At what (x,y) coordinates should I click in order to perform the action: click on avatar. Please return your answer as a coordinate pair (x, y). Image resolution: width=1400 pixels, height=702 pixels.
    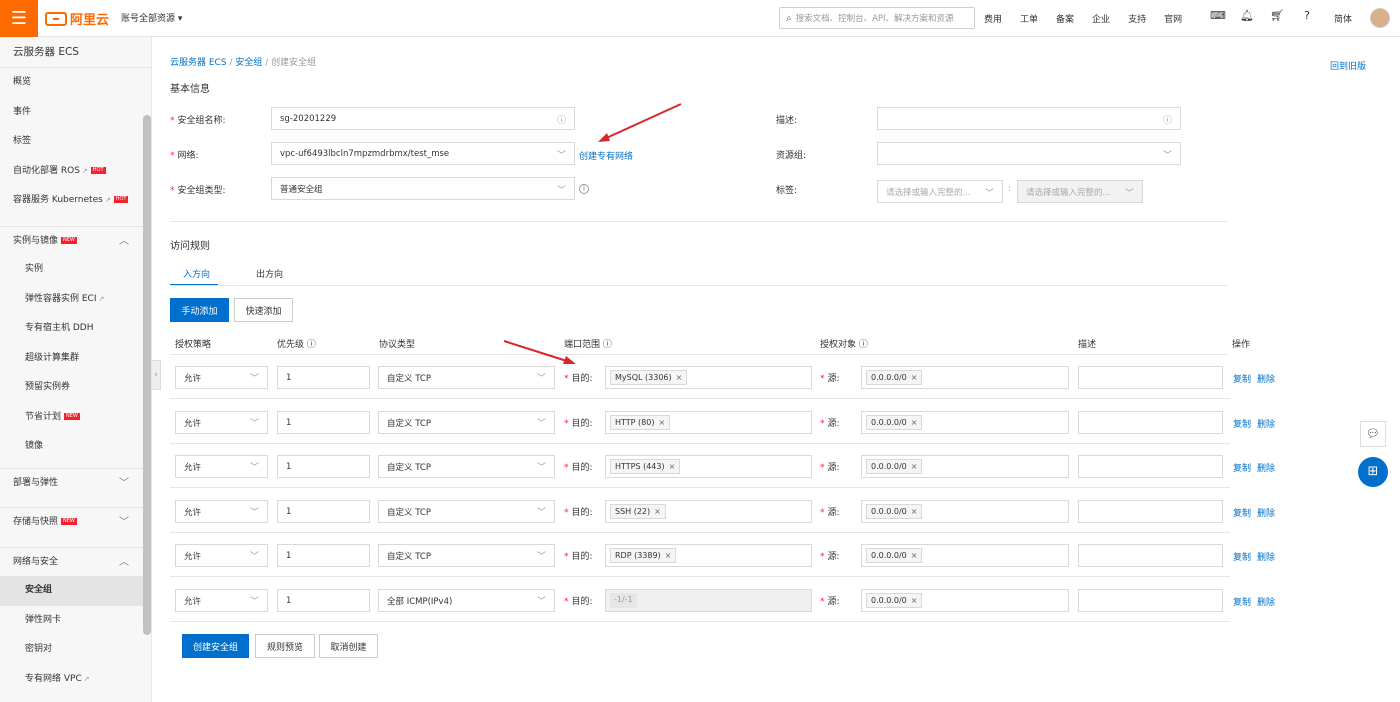
    Looking at the image, I should click on (1380, 18).